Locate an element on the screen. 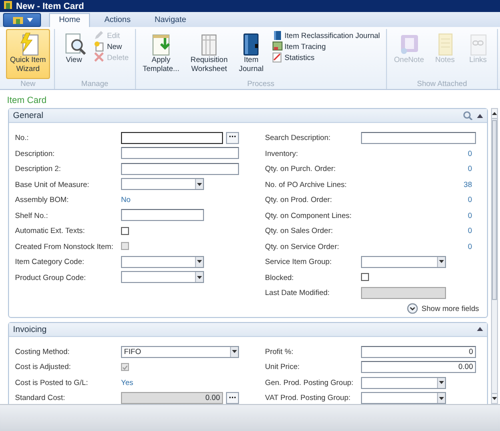 The image size is (500, 431). section-title: Invoicing is located at coordinates (30, 329).